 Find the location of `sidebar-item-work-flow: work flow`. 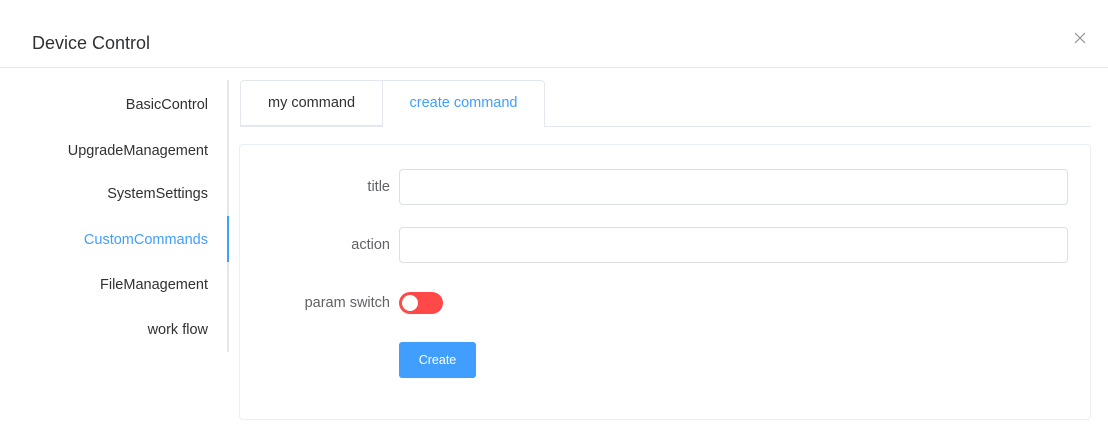

sidebar-item-work-flow: work flow is located at coordinates (178, 330).